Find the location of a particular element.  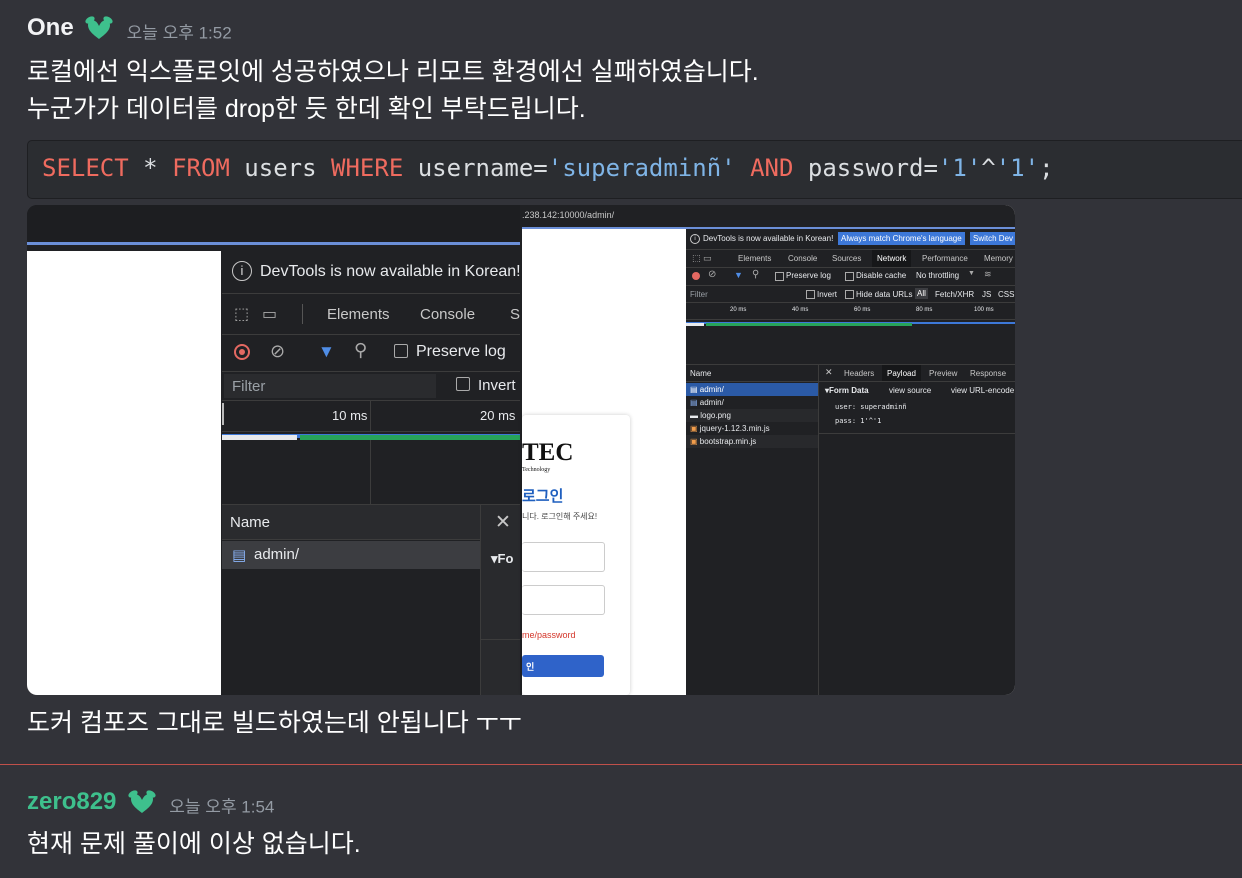

name-header: Name is located at coordinates (351, 522).